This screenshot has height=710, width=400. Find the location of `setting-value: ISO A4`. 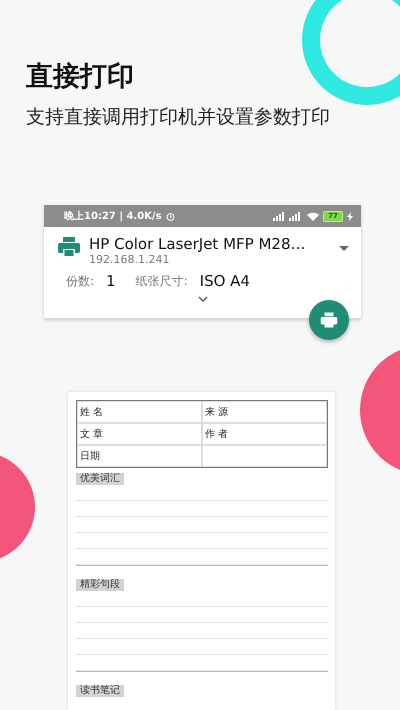

setting-value: ISO A4 is located at coordinates (225, 281).